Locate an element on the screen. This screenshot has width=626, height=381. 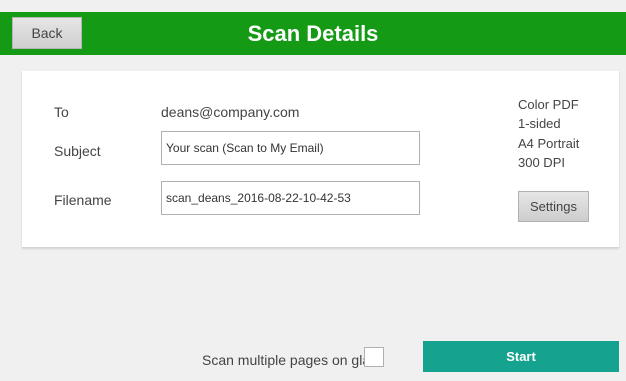
paper-value: A4 Portrait is located at coordinates (549, 143).